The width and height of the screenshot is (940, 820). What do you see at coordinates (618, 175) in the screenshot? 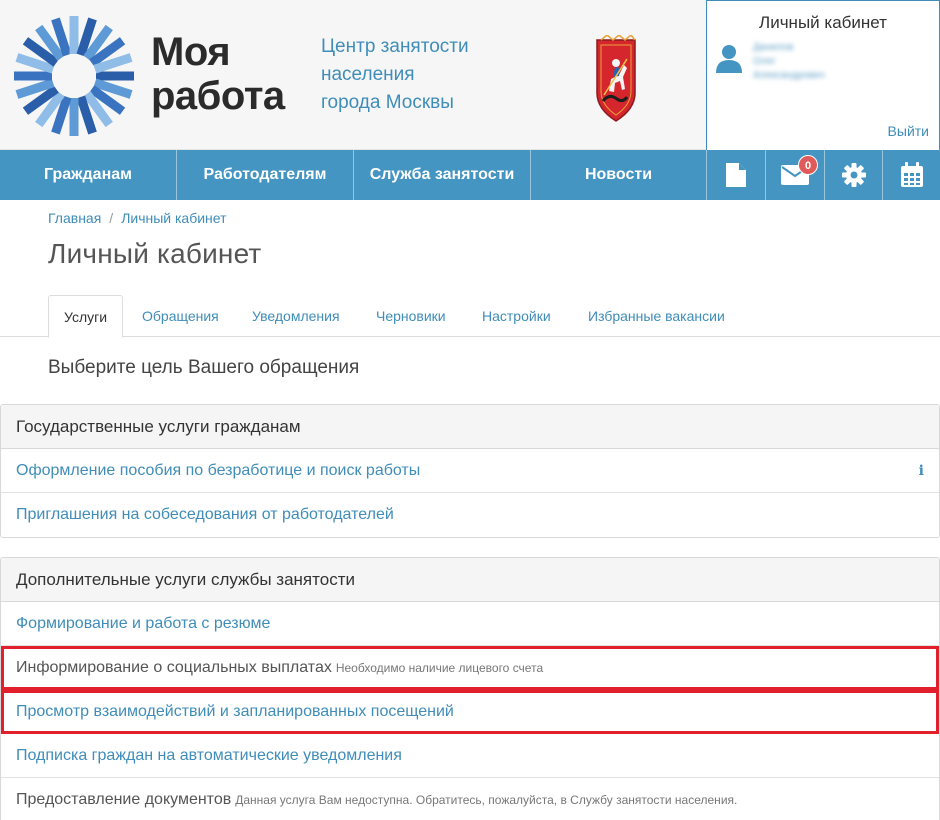
I see `nav-item-news: Новости` at bounding box center [618, 175].